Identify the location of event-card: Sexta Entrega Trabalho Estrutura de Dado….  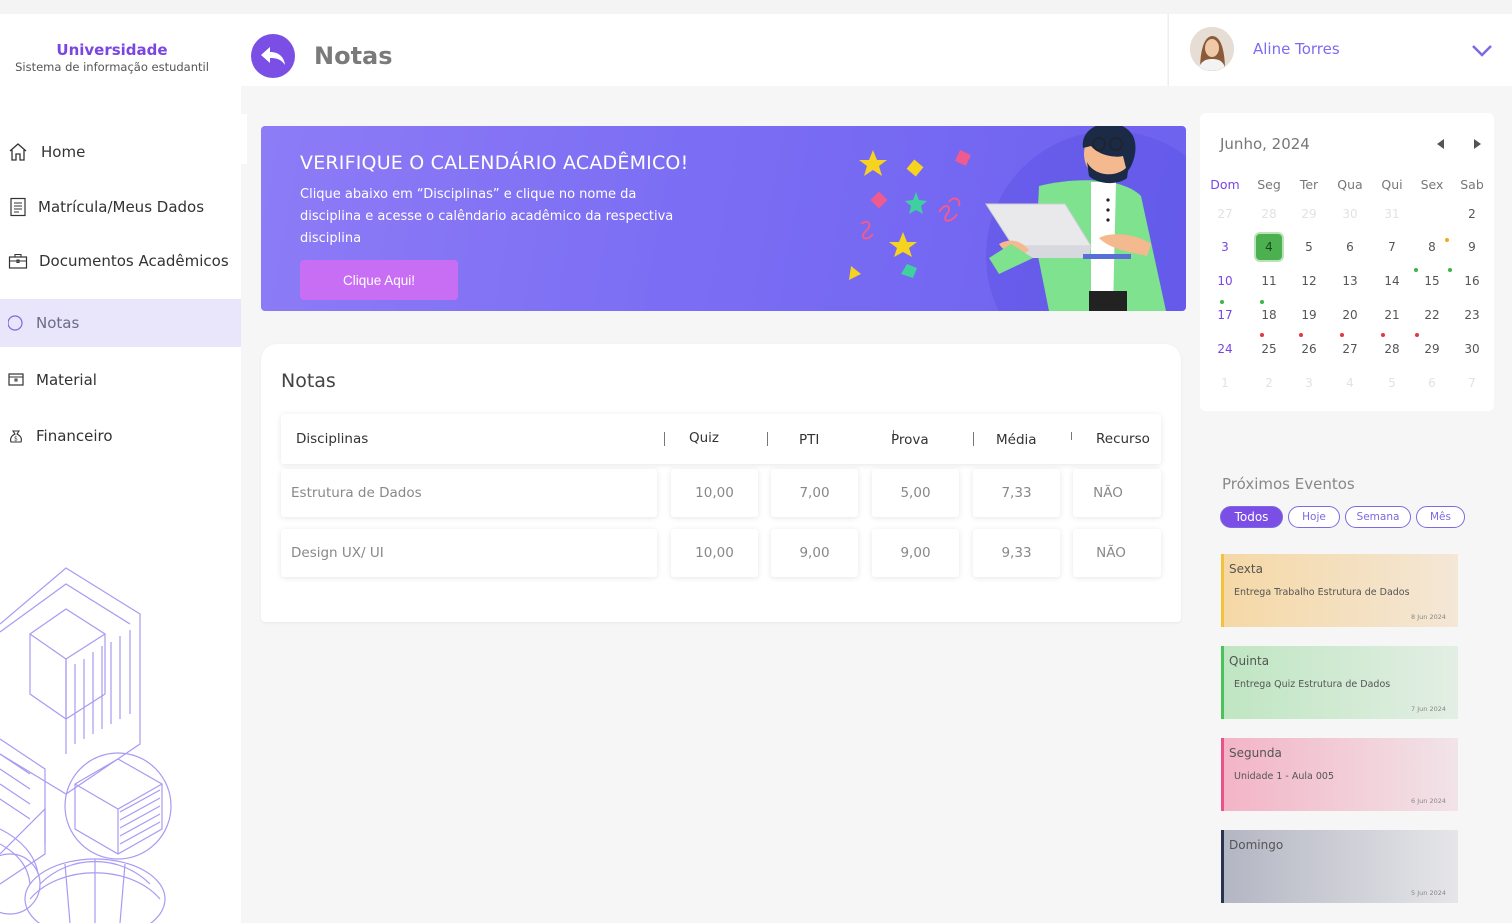
(1339, 590).